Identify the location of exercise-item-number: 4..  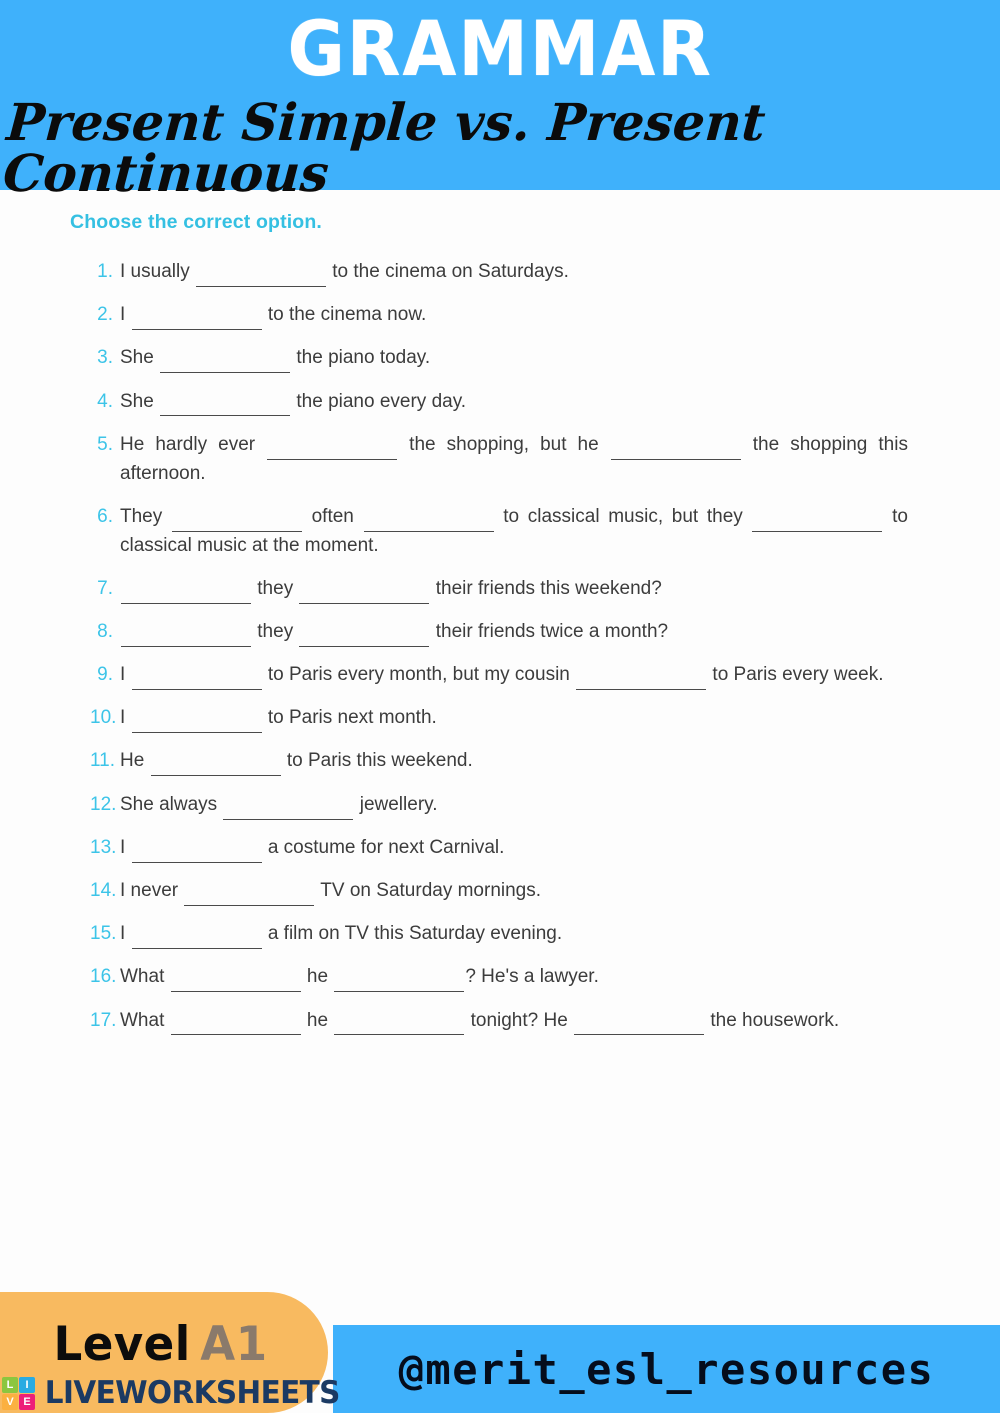
(105, 401).